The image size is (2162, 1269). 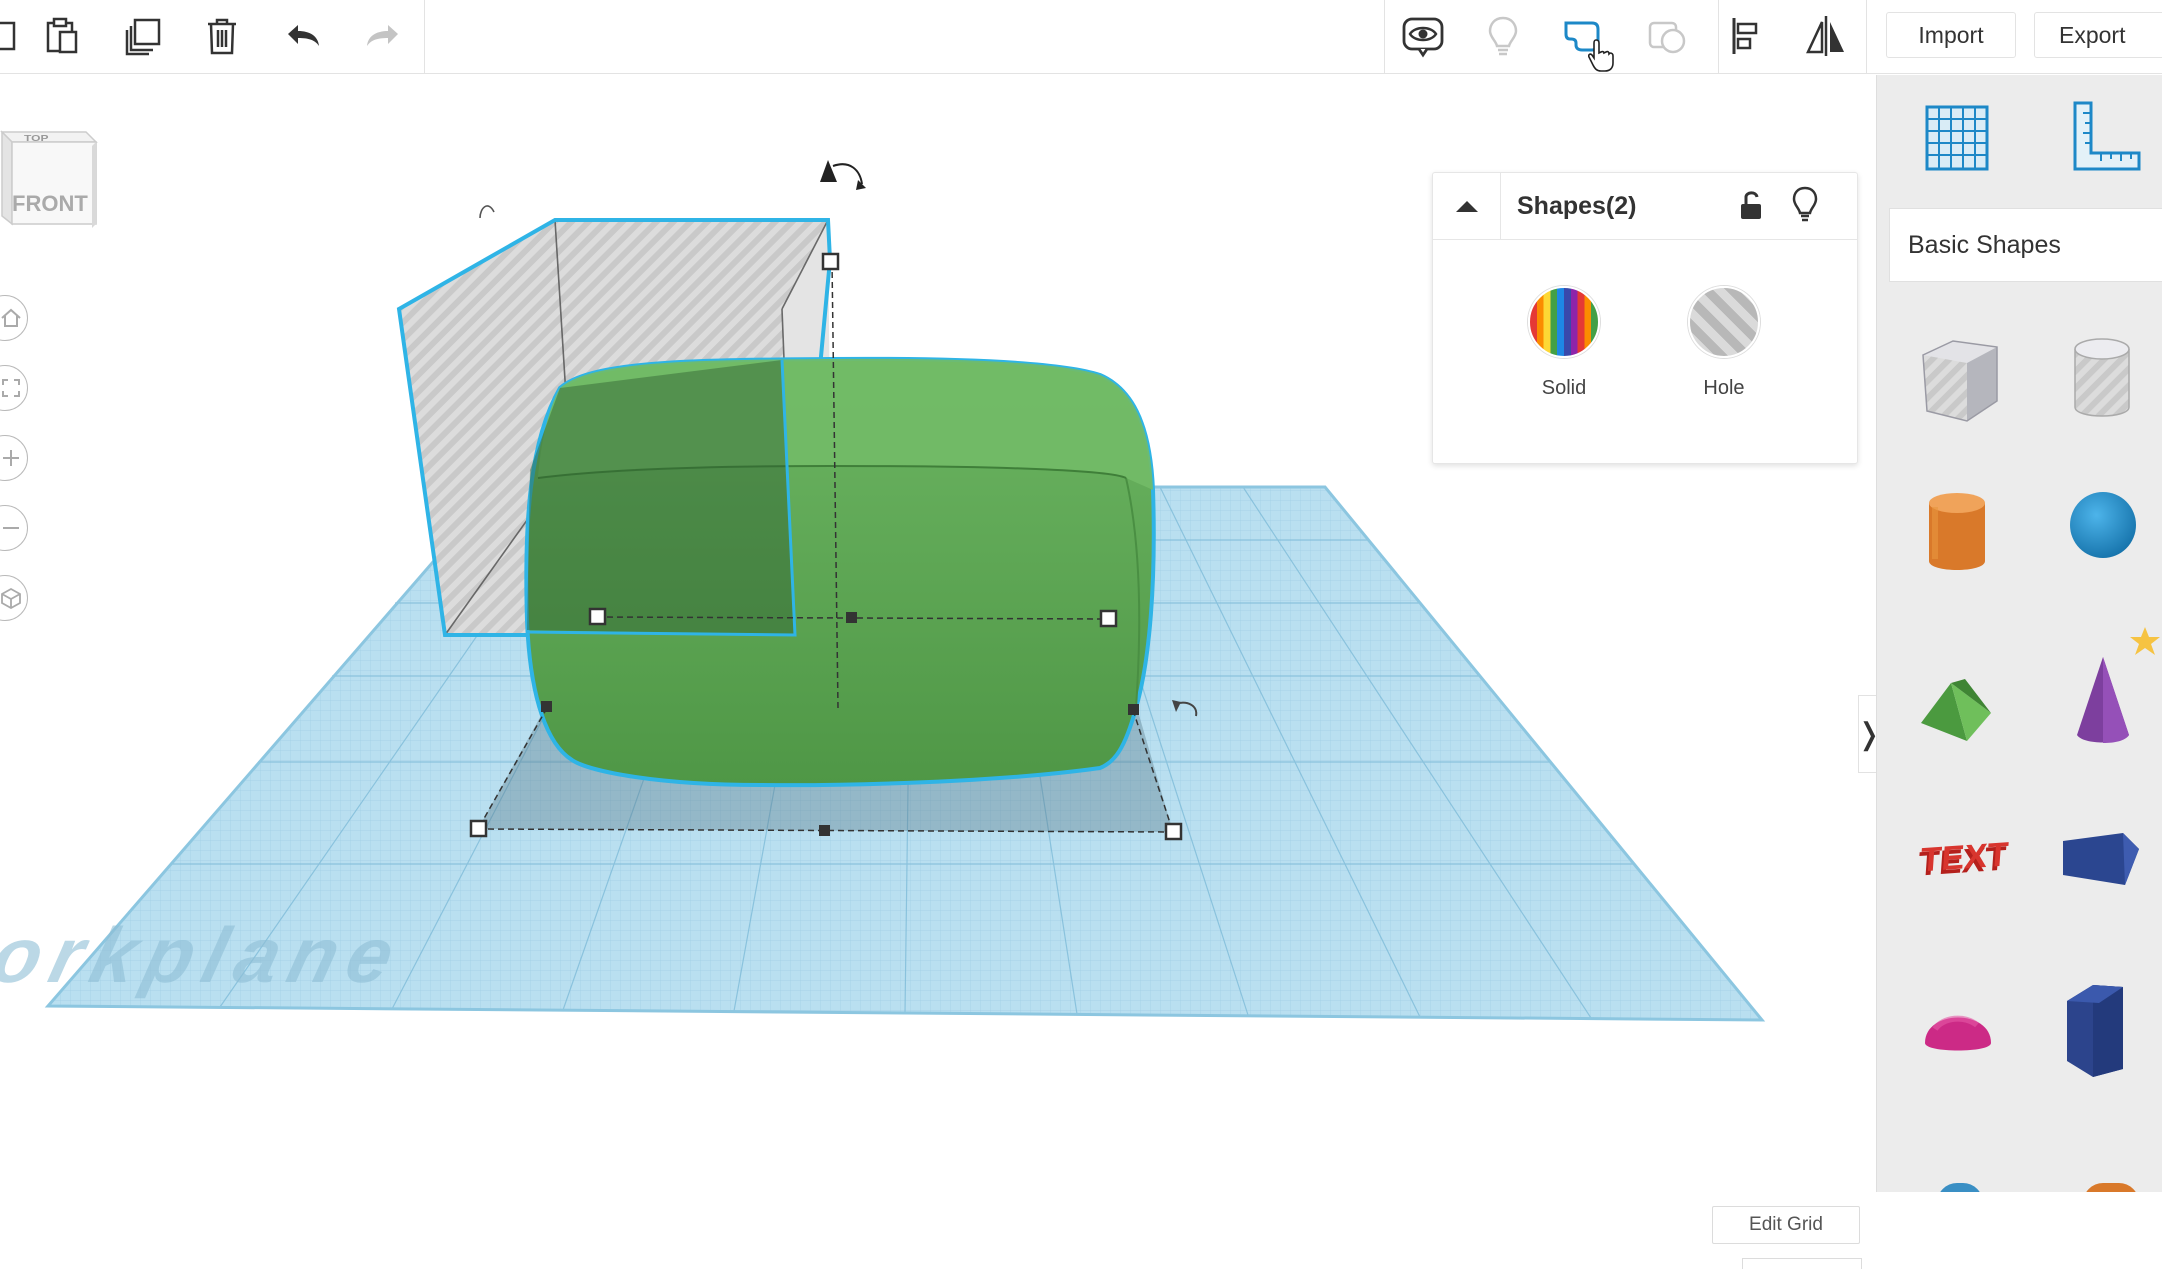 What do you see at coordinates (11, 598) in the screenshot?
I see `cube-icon` at bounding box center [11, 598].